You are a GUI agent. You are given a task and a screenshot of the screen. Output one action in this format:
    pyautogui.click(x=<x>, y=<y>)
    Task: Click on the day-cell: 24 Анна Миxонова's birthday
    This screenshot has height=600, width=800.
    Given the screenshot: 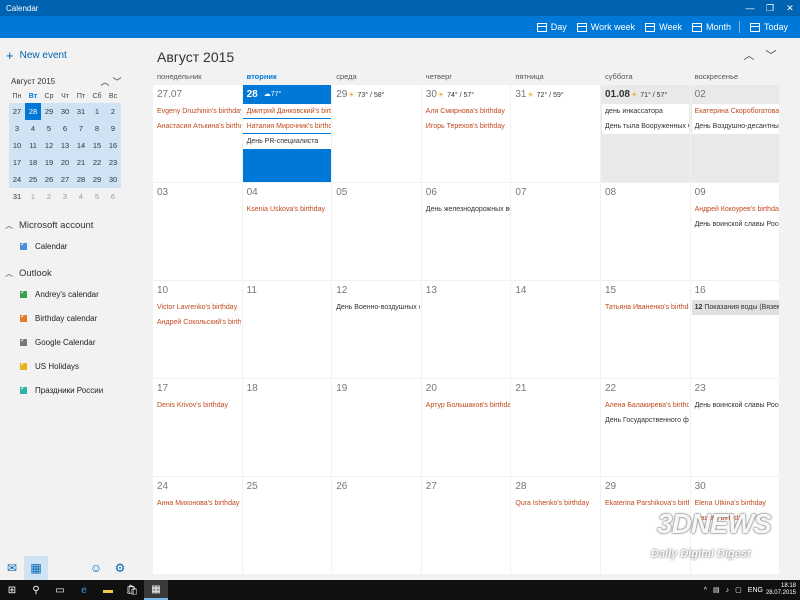 What is the action you would take?
    pyautogui.click(x=197, y=525)
    